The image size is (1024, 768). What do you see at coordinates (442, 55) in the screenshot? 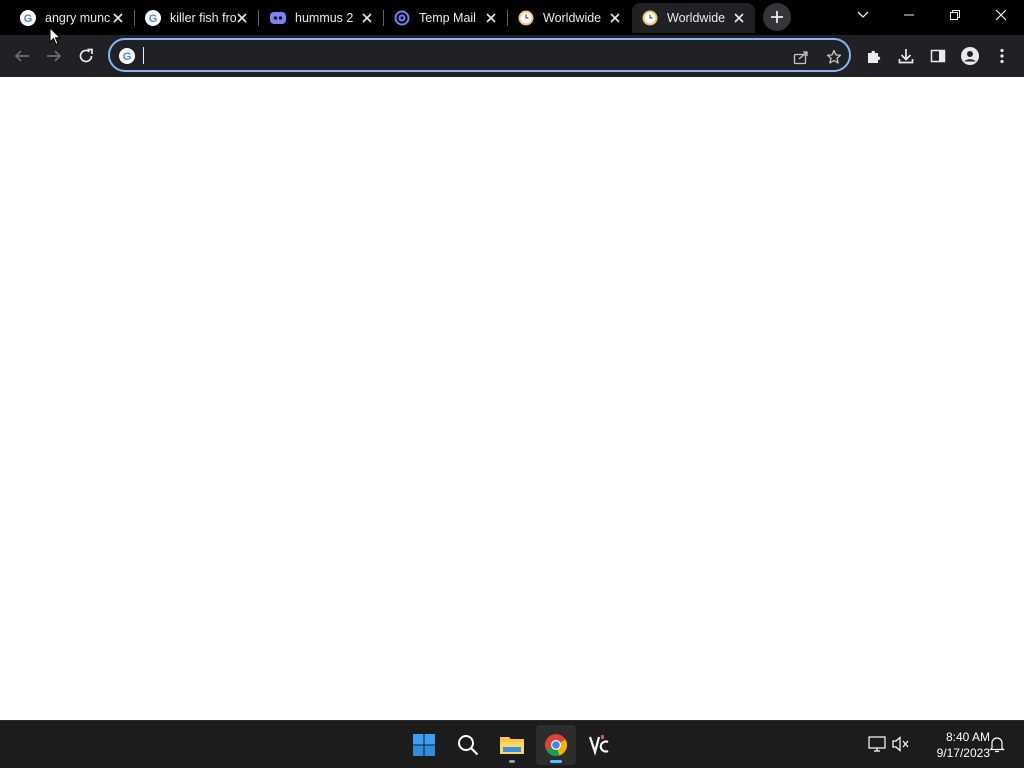
I see `address-input` at bounding box center [442, 55].